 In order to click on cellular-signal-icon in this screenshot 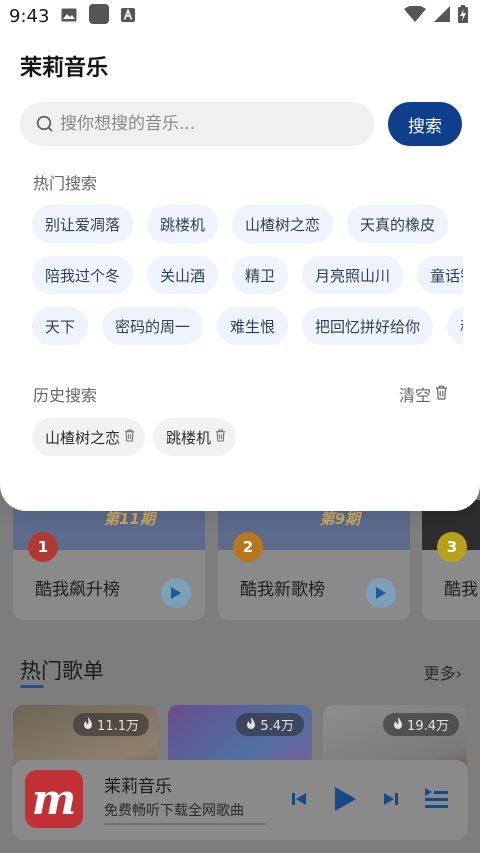, I will do `click(442, 16)`.